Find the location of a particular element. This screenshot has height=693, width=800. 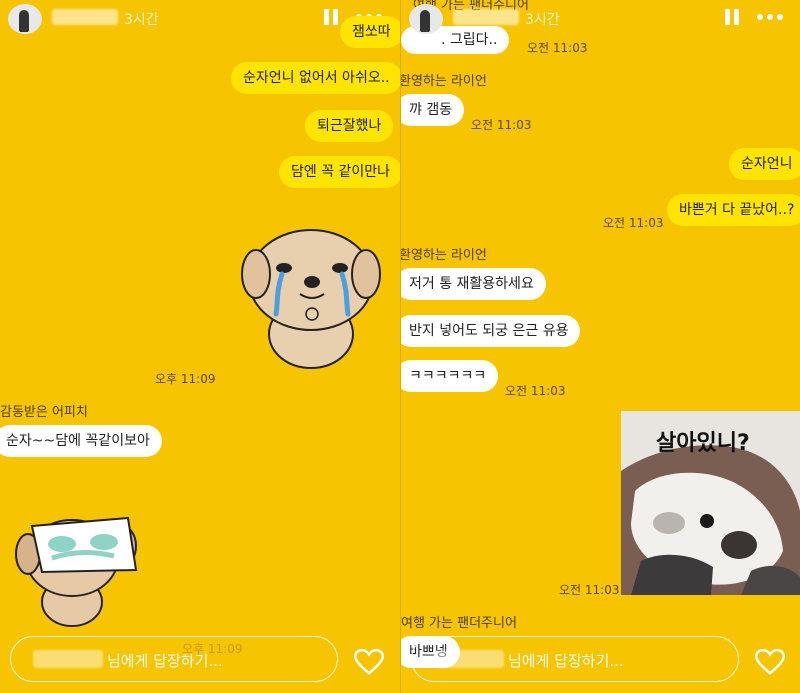

their-message: 저거 통 재활용하세요 is located at coordinates (473, 284).